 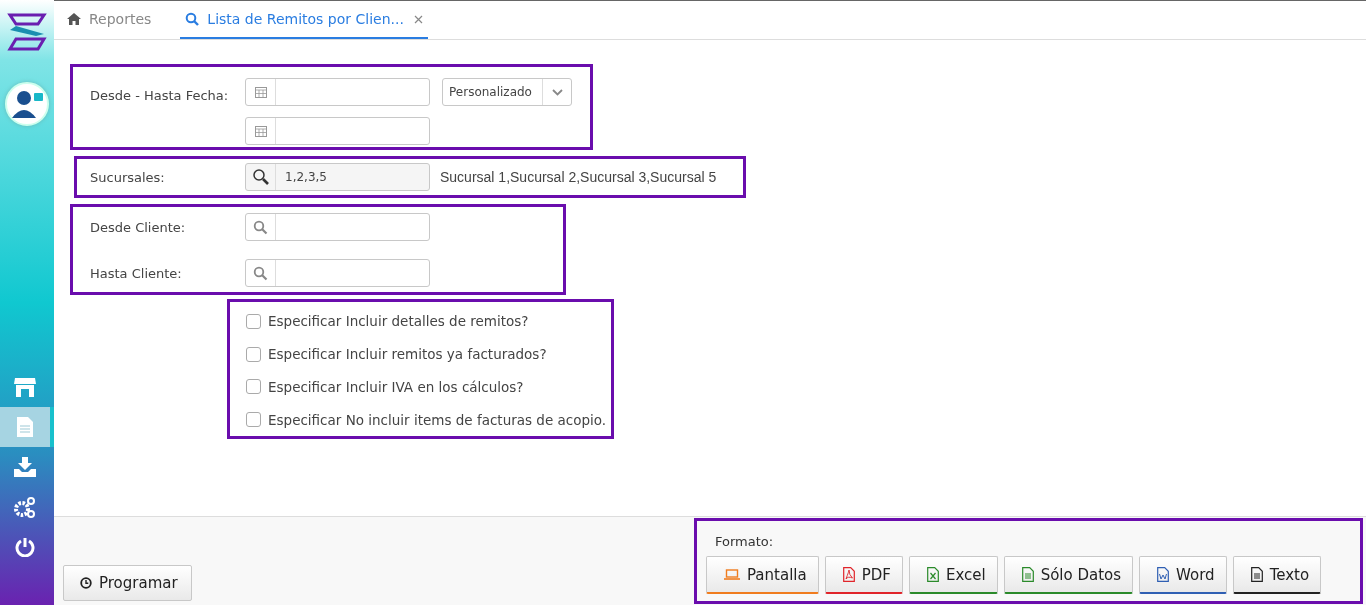 I want to click on branches-field: 1,2,3,5, so click(x=337, y=177).